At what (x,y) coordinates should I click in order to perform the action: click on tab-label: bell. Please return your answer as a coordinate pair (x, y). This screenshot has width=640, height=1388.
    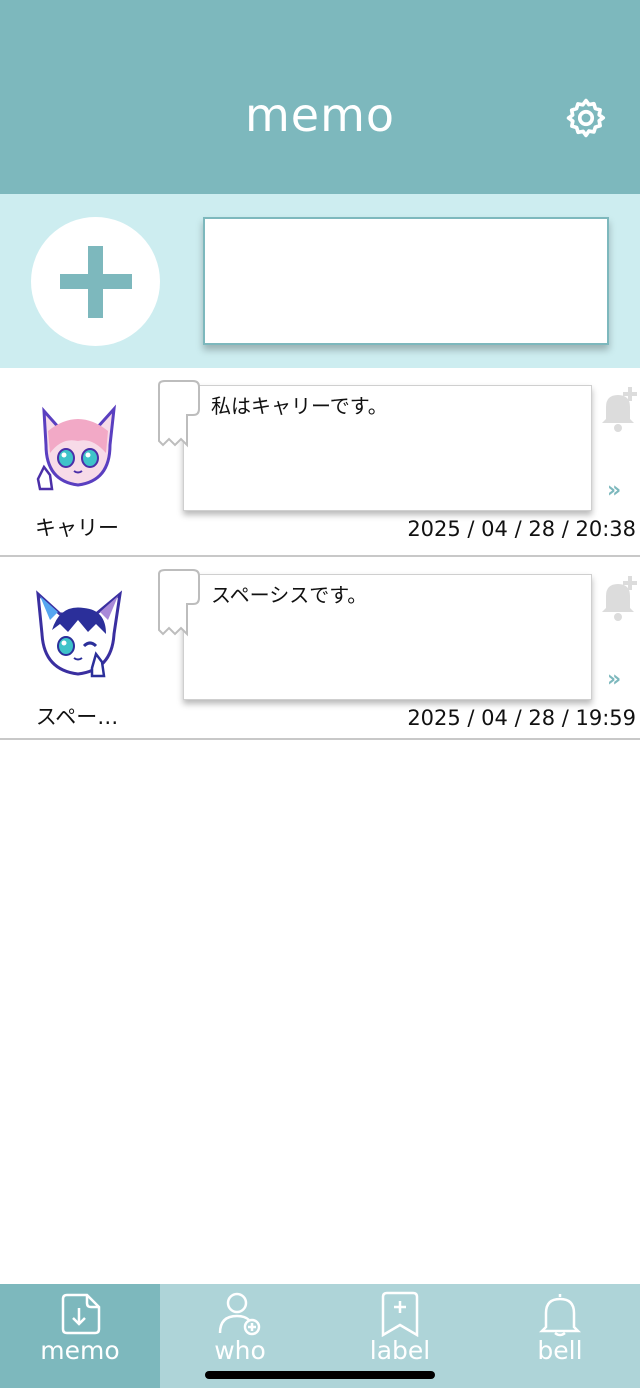
    Looking at the image, I should click on (560, 1350).